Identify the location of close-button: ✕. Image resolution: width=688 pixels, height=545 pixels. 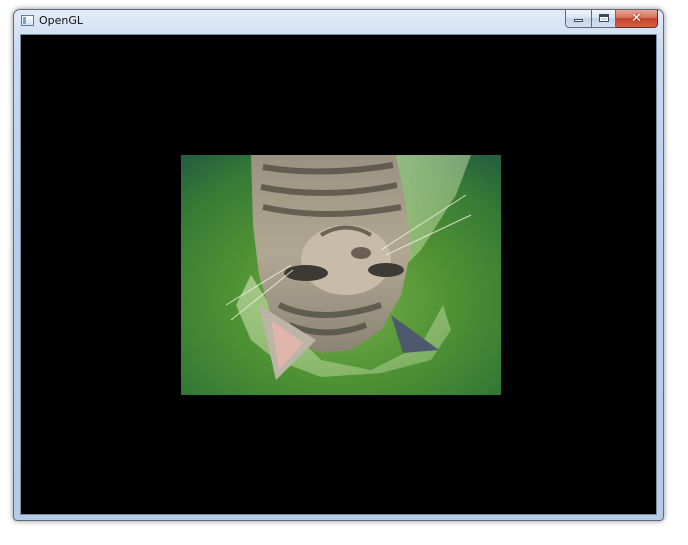
(637, 19).